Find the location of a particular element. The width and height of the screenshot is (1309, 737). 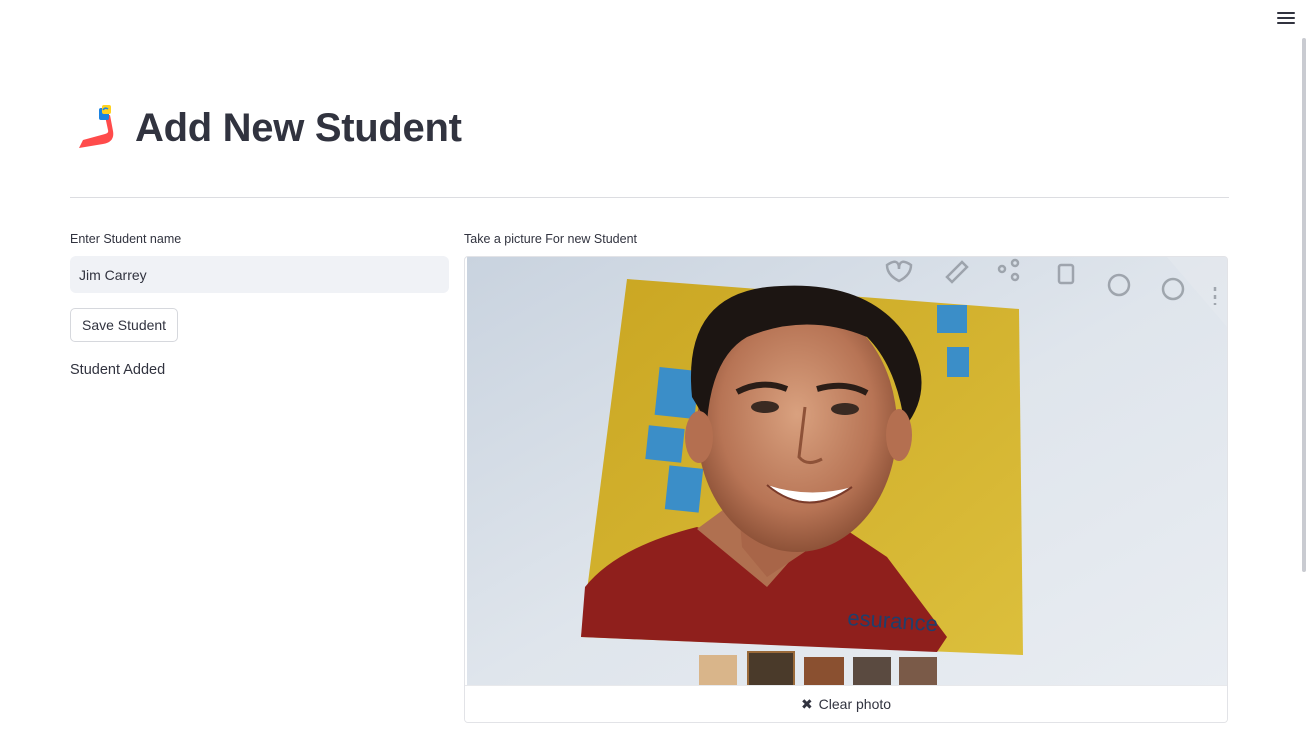

student-name-value: Jim Carrey is located at coordinates (113, 274).